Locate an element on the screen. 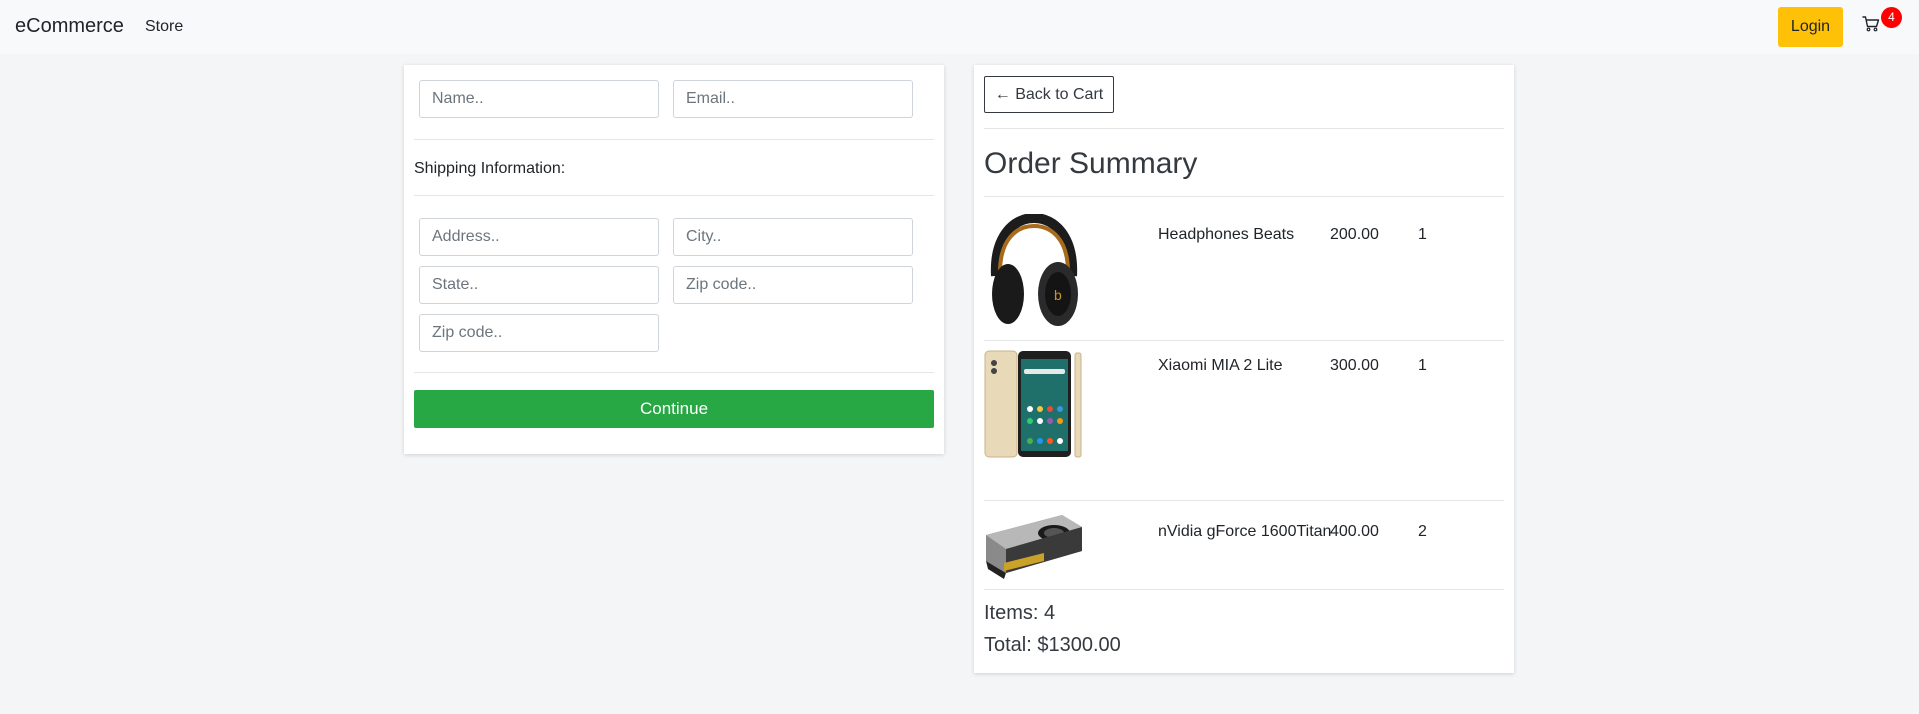 Image resolution: width=1919 pixels, height=714 pixels. items-count: Items: 4 is located at coordinates (1020, 613).